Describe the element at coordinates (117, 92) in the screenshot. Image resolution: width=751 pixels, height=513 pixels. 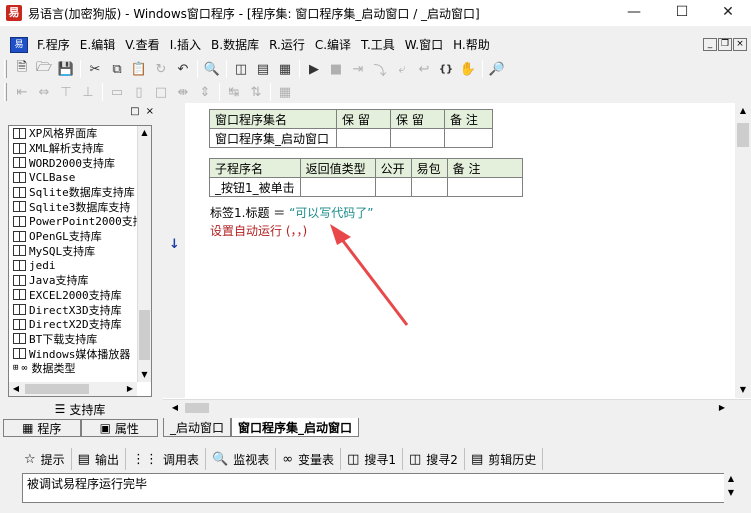
I see `same-width-icon: ▭` at that location.